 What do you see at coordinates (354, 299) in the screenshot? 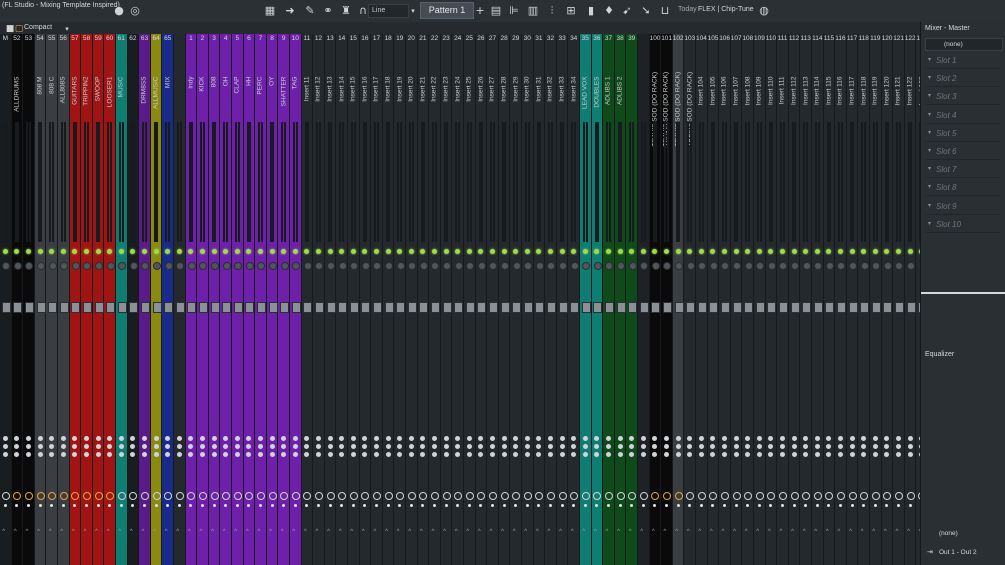
I see `mixer-strip: 15 Insert 15 ^` at bounding box center [354, 299].